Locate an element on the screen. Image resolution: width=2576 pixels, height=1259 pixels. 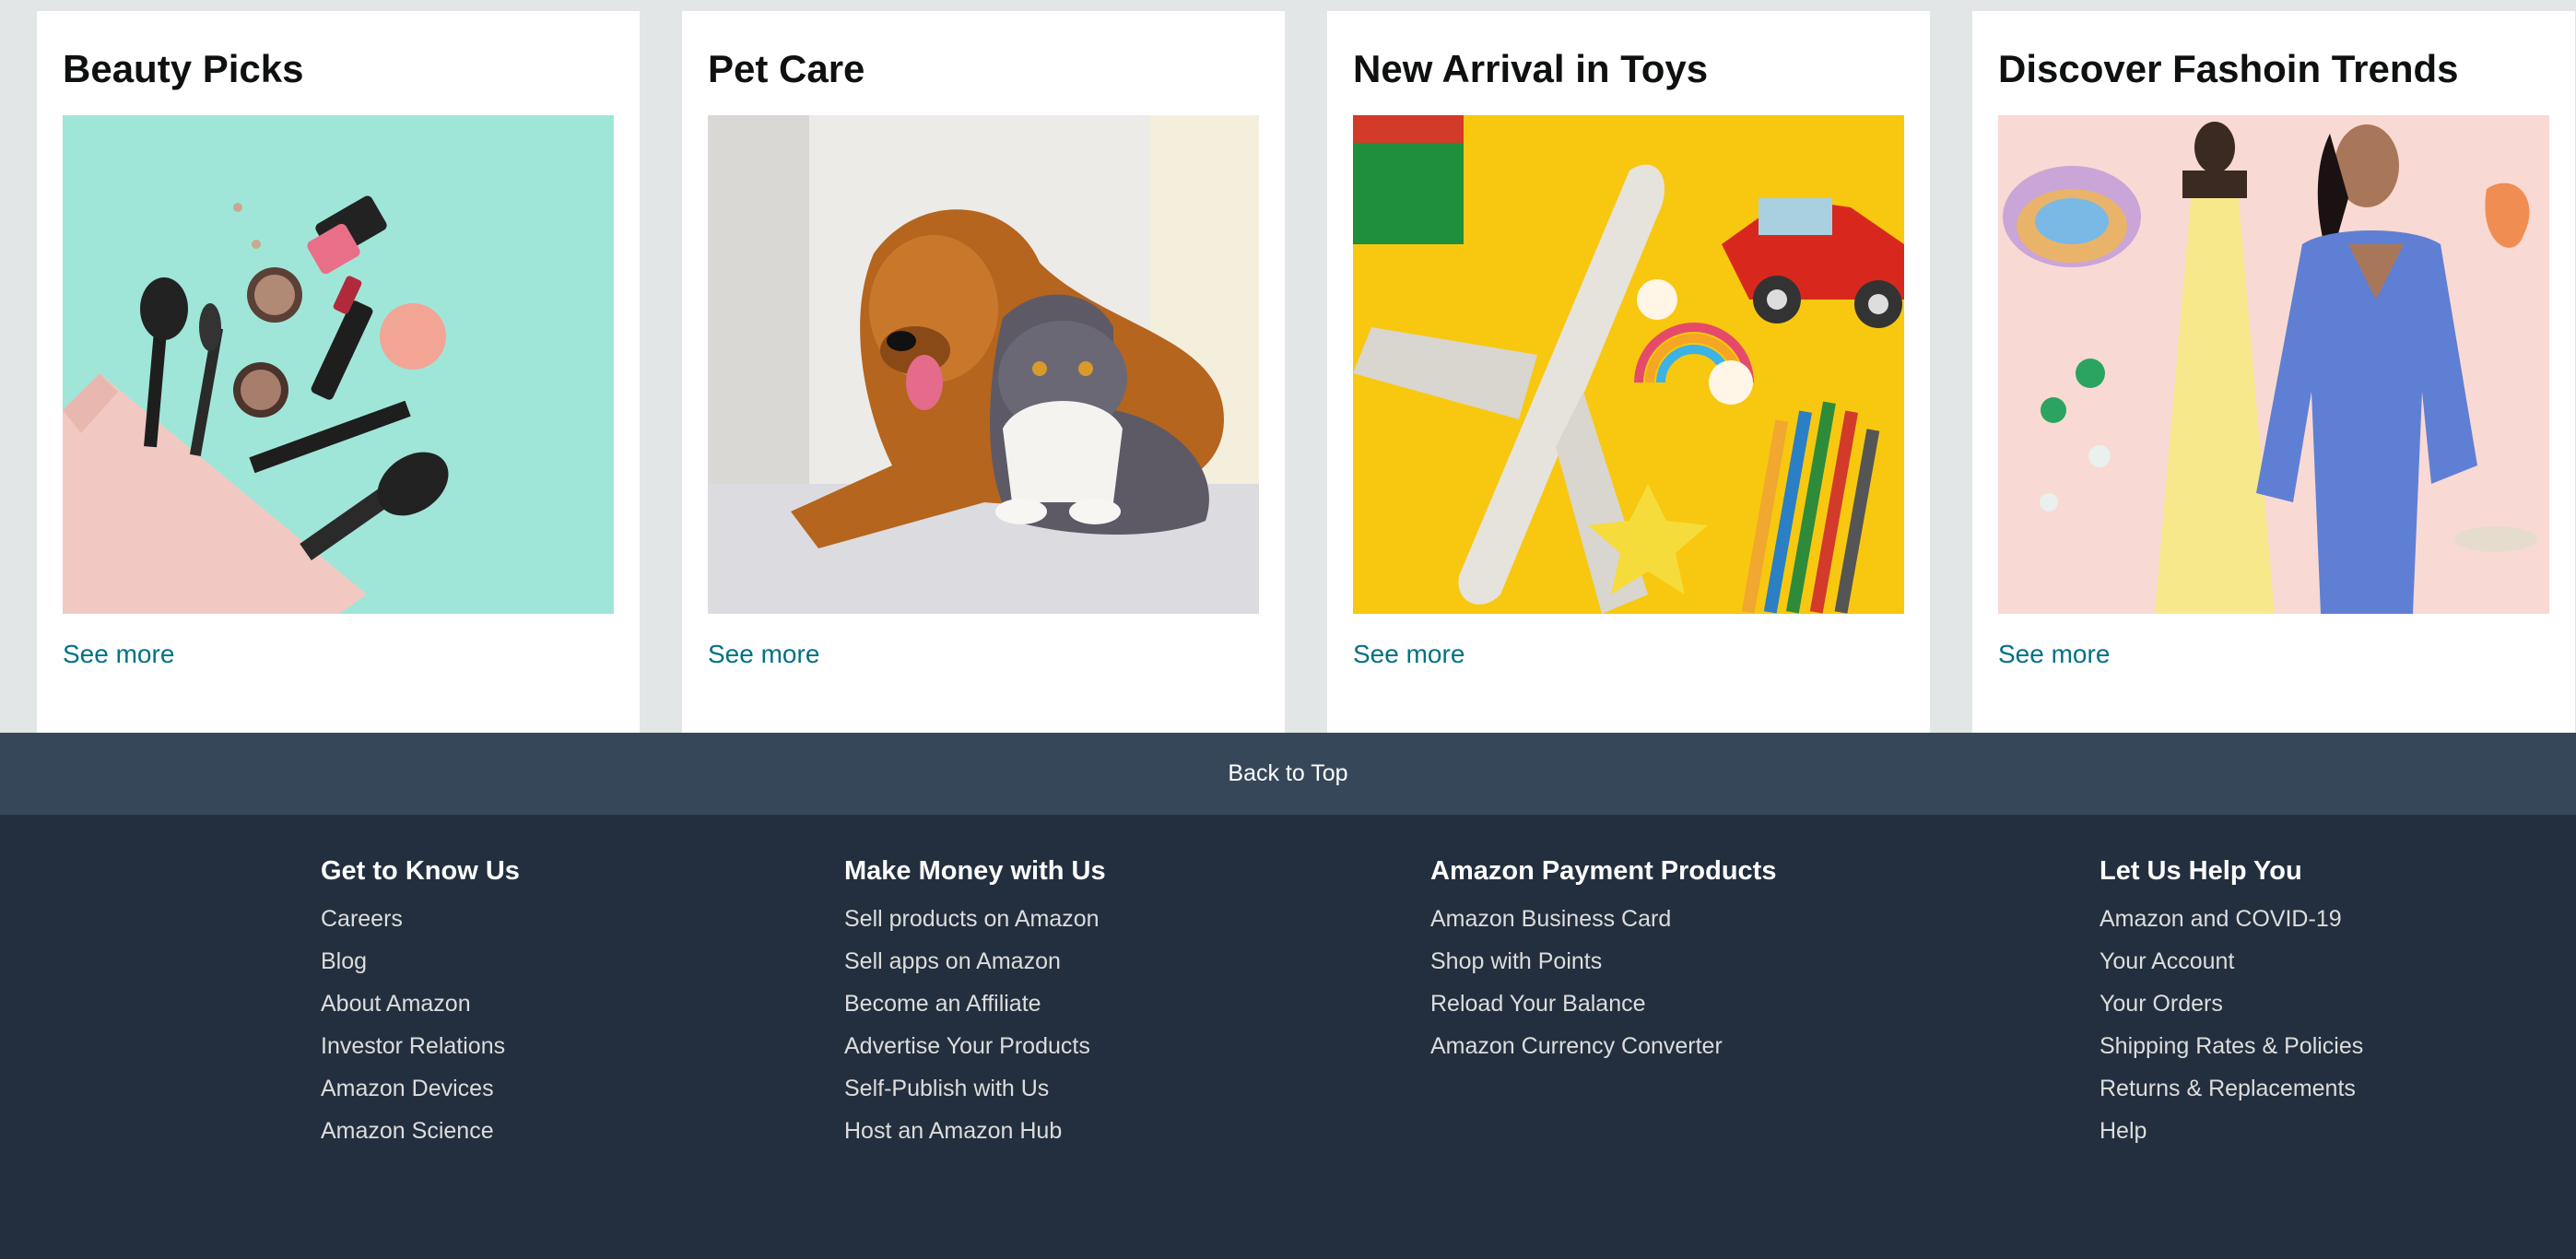
footer-link: Shop with Points is located at coordinates (1603, 969).